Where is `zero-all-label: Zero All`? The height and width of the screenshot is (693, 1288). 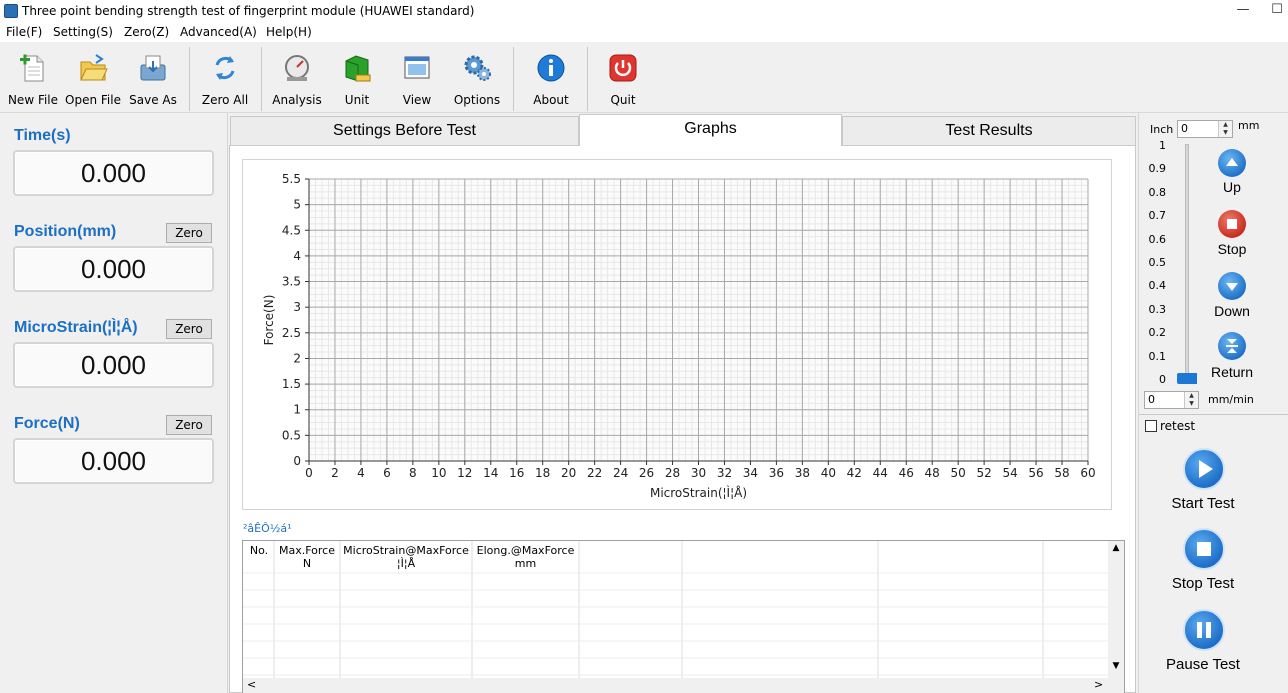
zero-all-label: Zero All is located at coordinates (225, 100).